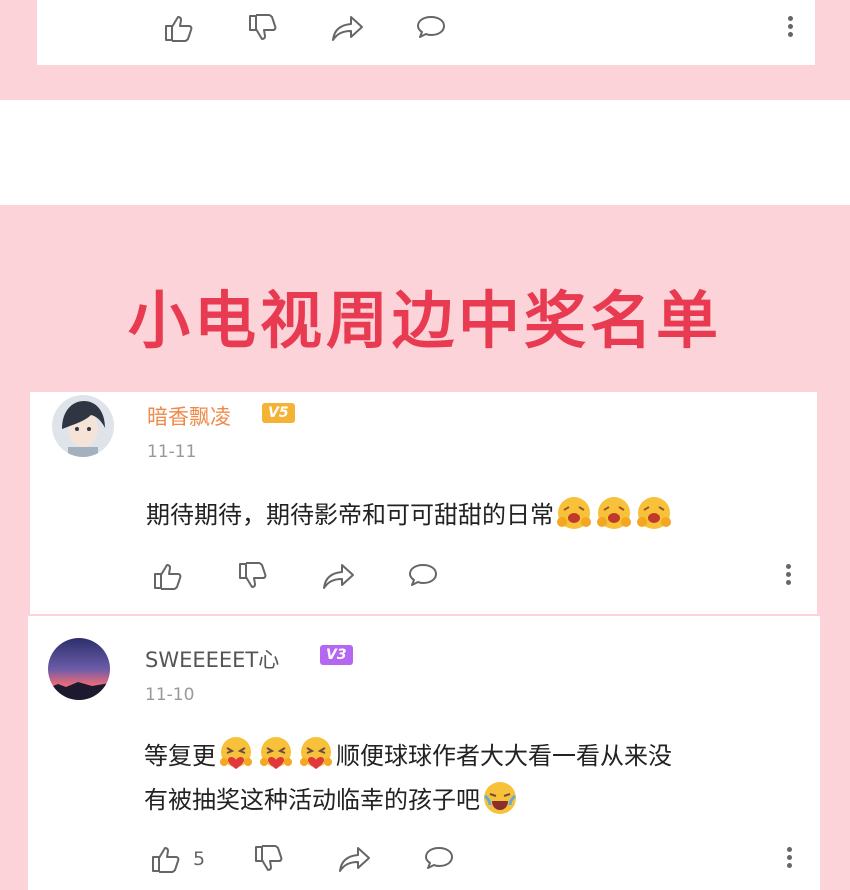 This screenshot has height=890, width=850. What do you see at coordinates (199, 859) in the screenshot?
I see `like-count: 5` at bounding box center [199, 859].